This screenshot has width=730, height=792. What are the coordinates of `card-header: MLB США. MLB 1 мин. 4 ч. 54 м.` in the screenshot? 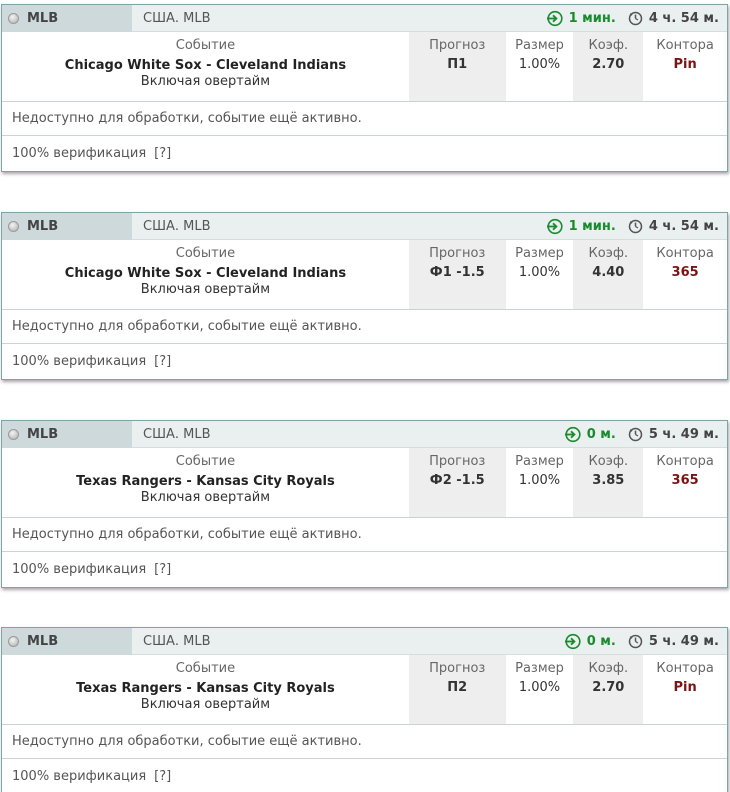 It's located at (364, 18).